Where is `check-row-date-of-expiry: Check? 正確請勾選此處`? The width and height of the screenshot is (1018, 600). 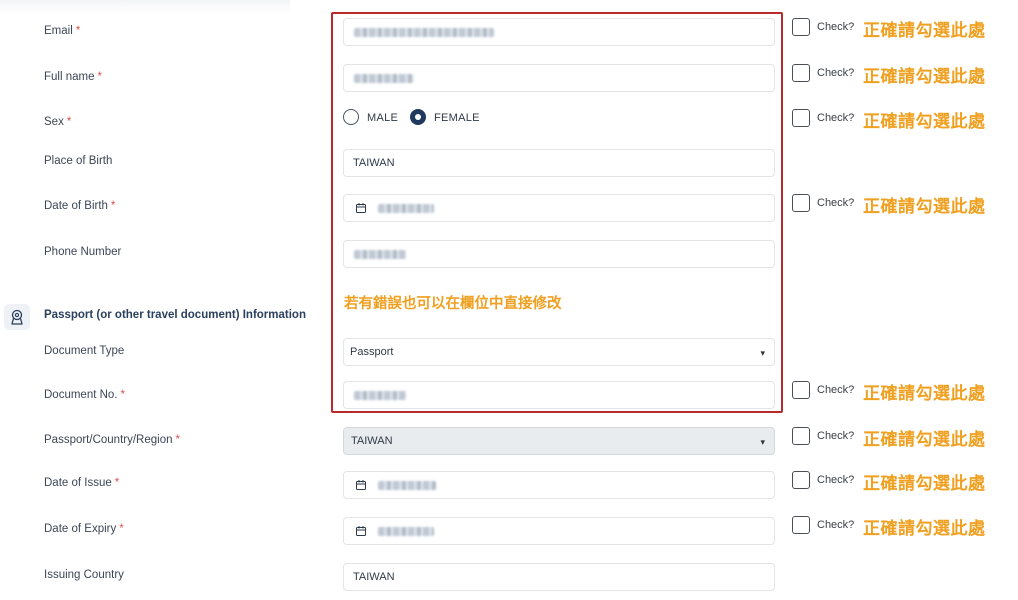
check-row-date-of-expiry: Check? 正確請勾選此處 is located at coordinates (903, 527).